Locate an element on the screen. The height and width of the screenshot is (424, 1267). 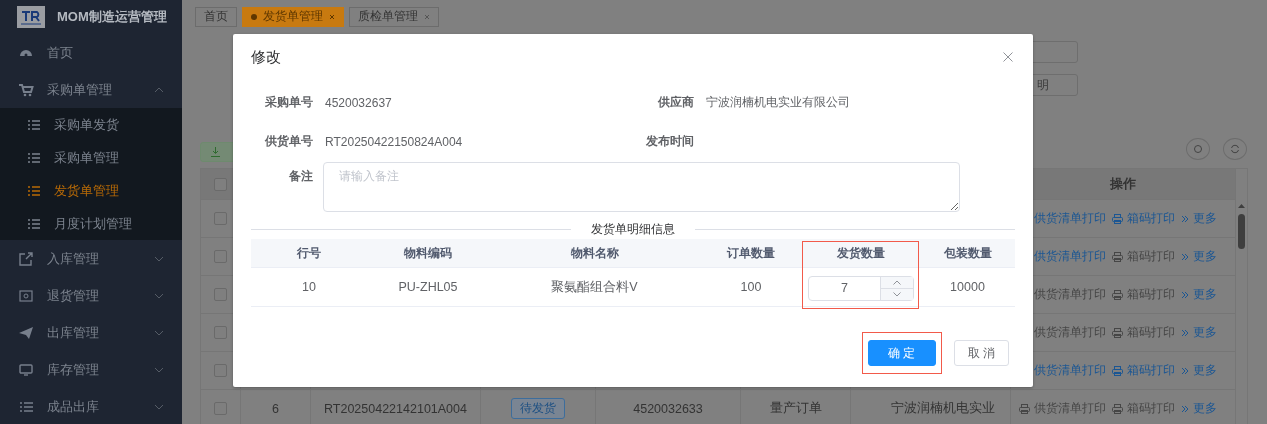
menu-item: 采购单管理 is located at coordinates (91, 89).